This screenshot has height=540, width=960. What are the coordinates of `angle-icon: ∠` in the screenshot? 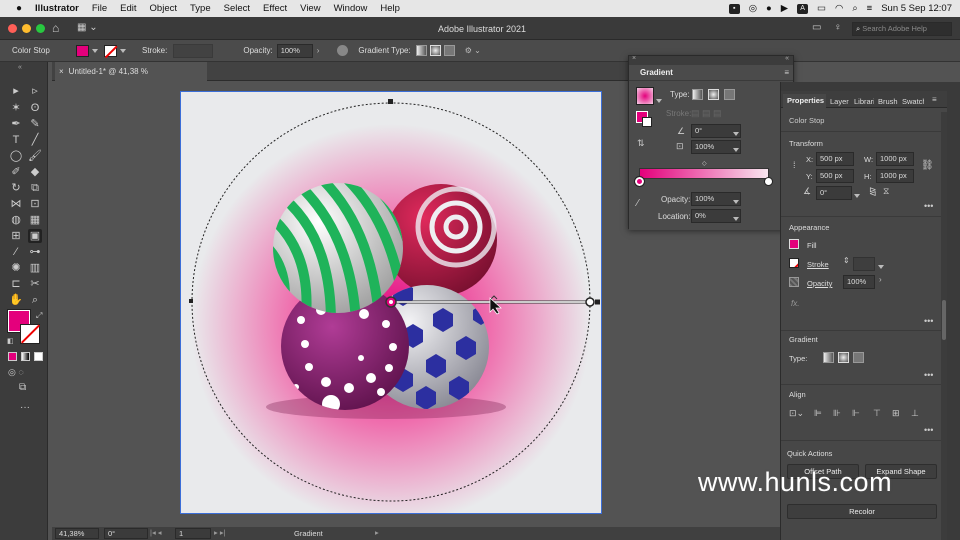 It's located at (681, 131).